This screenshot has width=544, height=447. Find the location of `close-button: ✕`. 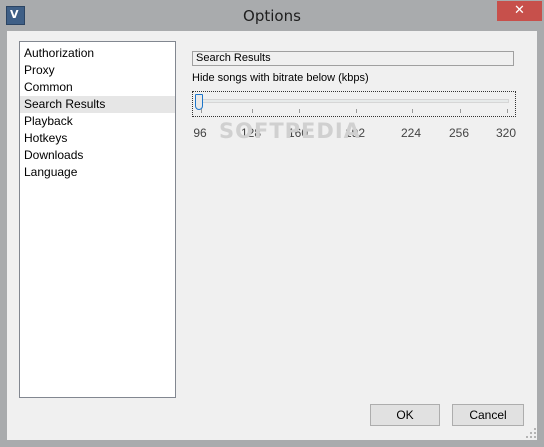

close-button: ✕ is located at coordinates (519, 11).